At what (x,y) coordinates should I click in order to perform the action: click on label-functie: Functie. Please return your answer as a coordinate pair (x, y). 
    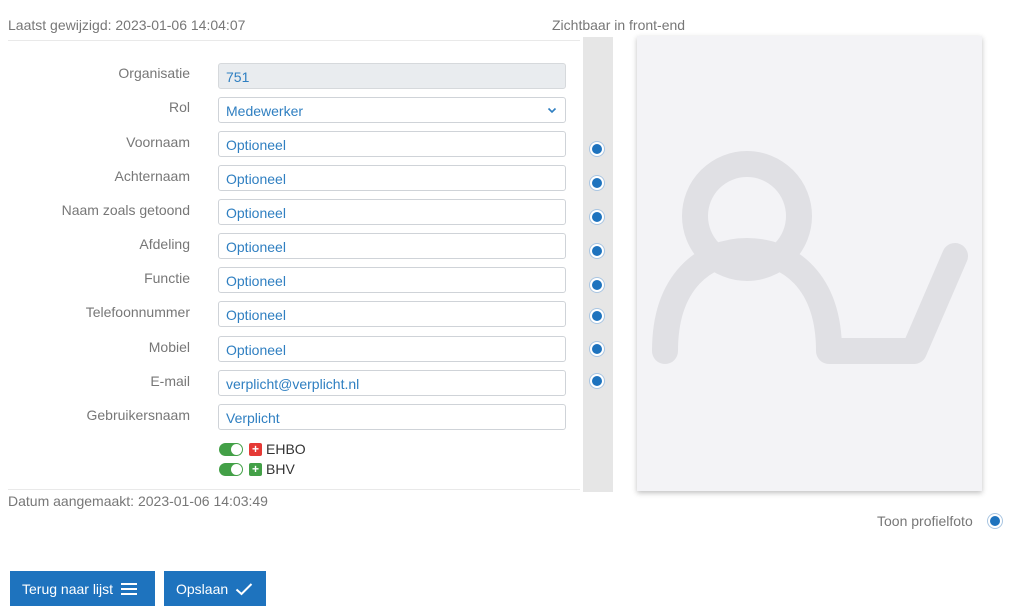
    Looking at the image, I should click on (167, 278).